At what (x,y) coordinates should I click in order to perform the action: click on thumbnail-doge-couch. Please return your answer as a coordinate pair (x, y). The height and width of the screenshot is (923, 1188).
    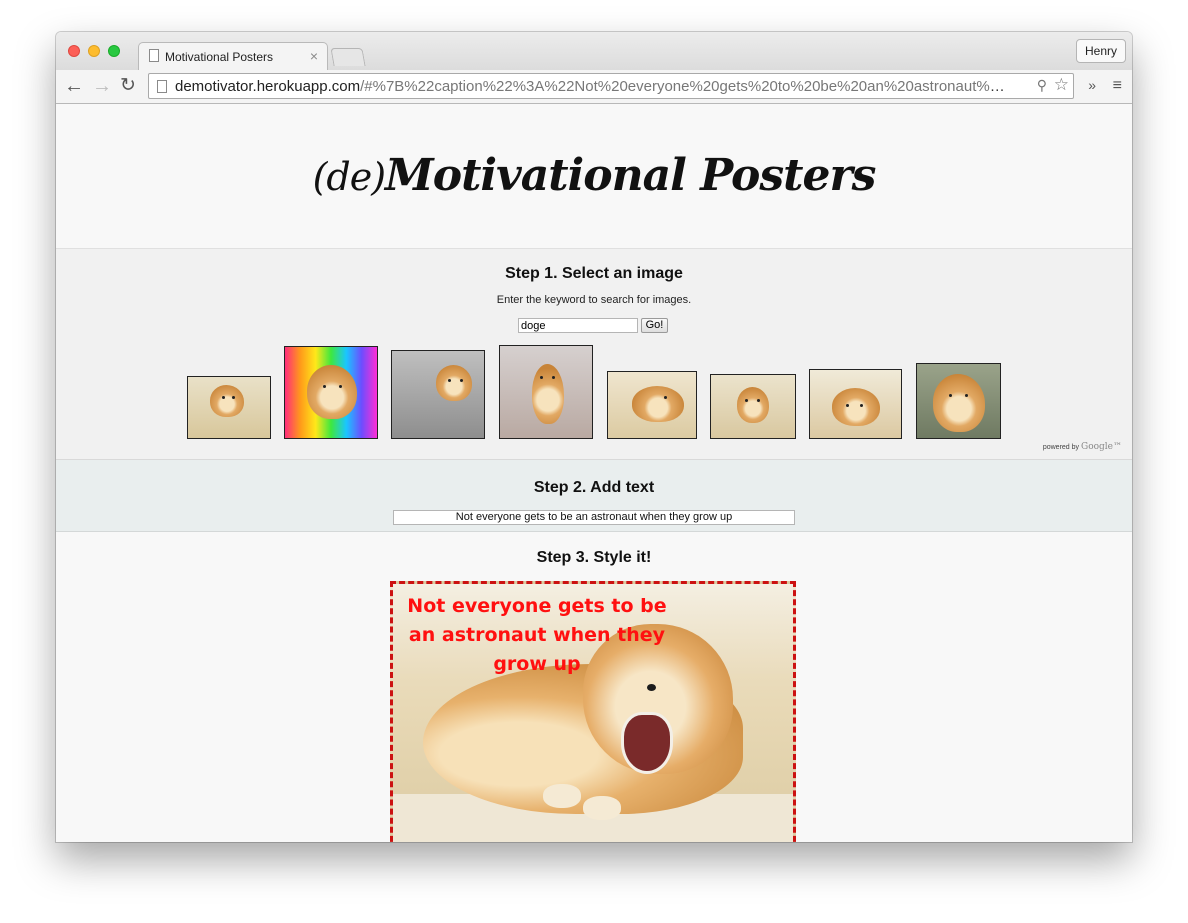
    Looking at the image, I should click on (229, 407).